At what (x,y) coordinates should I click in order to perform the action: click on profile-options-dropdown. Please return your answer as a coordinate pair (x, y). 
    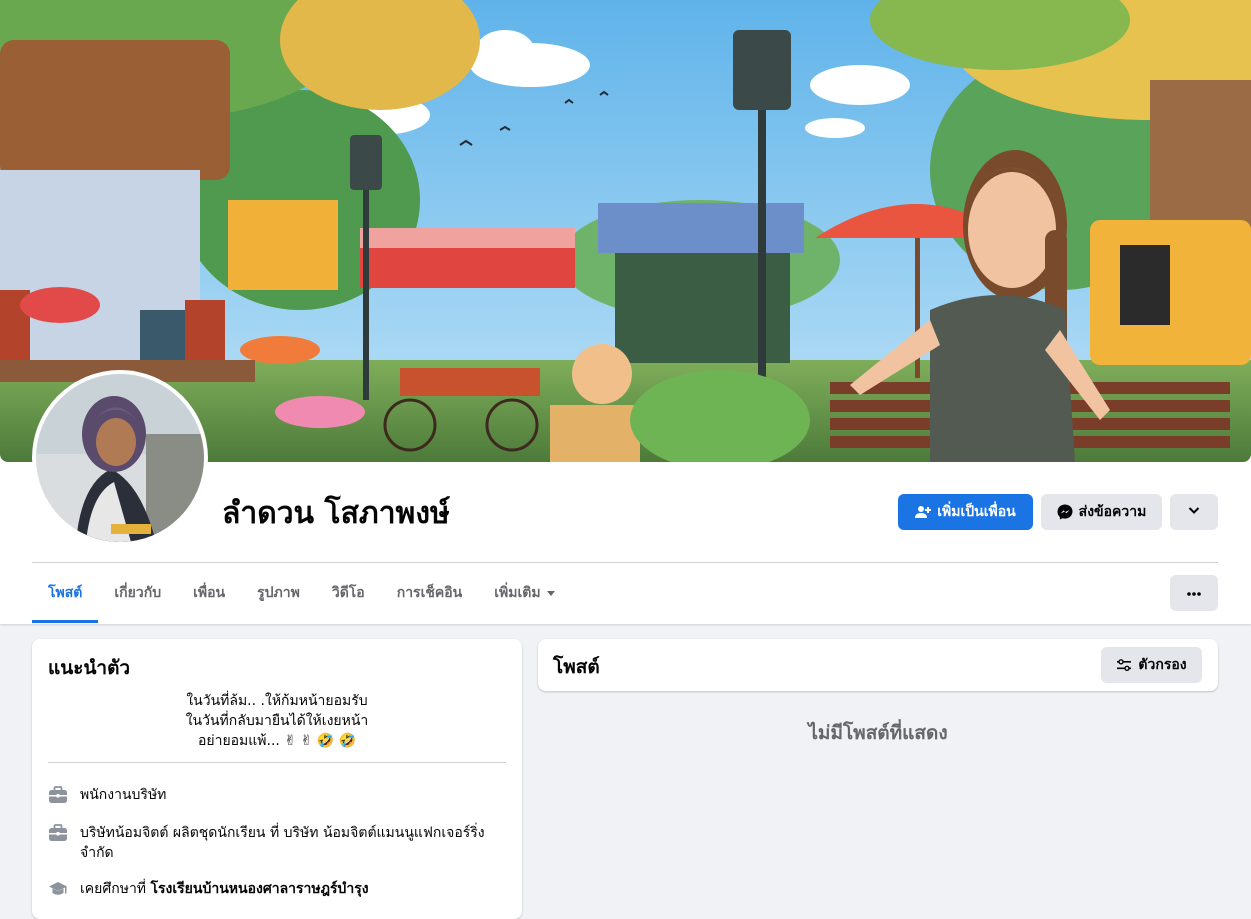
    Looking at the image, I should click on (1194, 512).